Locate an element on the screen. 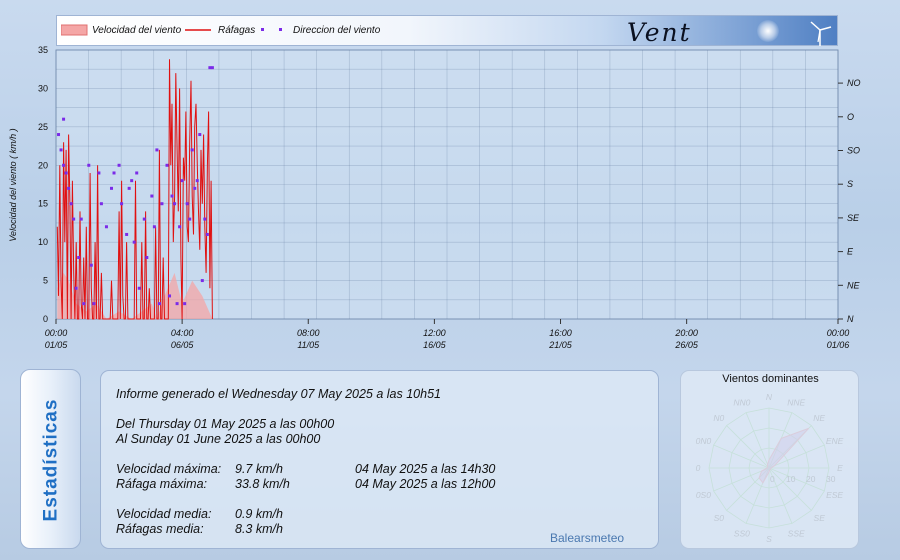 The width and height of the screenshot is (900, 560). y-axis-label: Velocidad del viento ( km/h ) is located at coordinates (13, 184).